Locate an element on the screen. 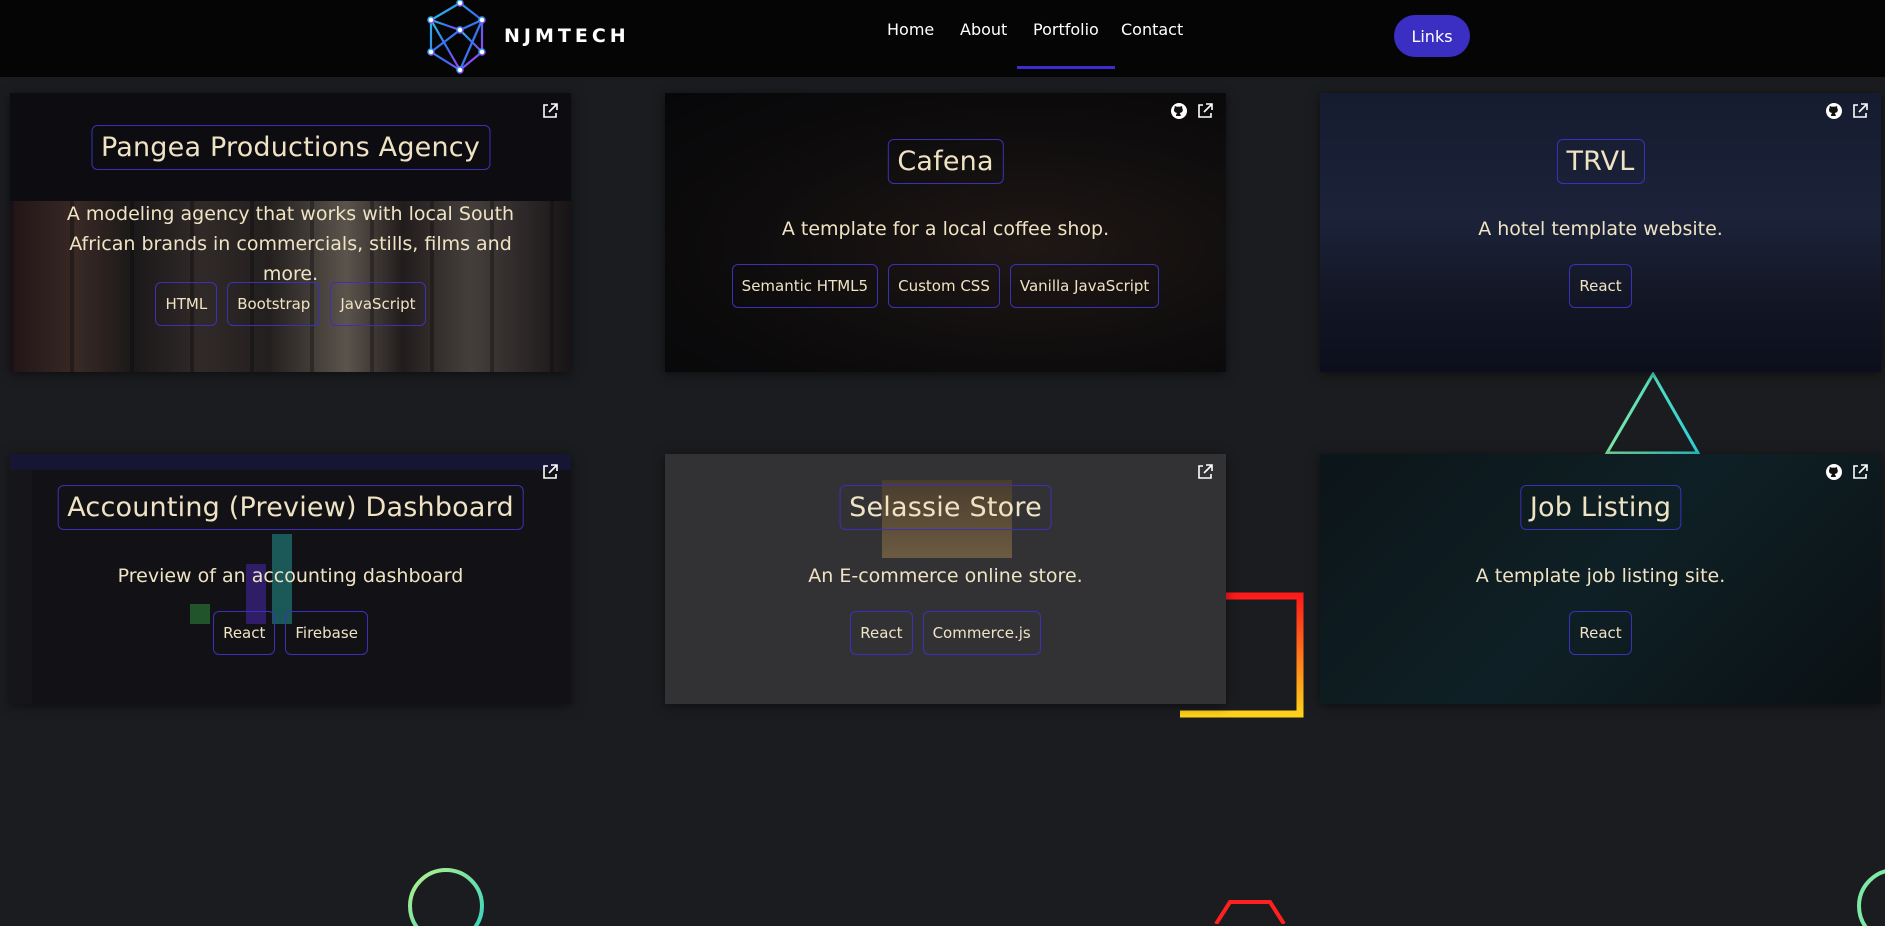 The image size is (1885, 926). tech-tag: Firebase is located at coordinates (326, 633).